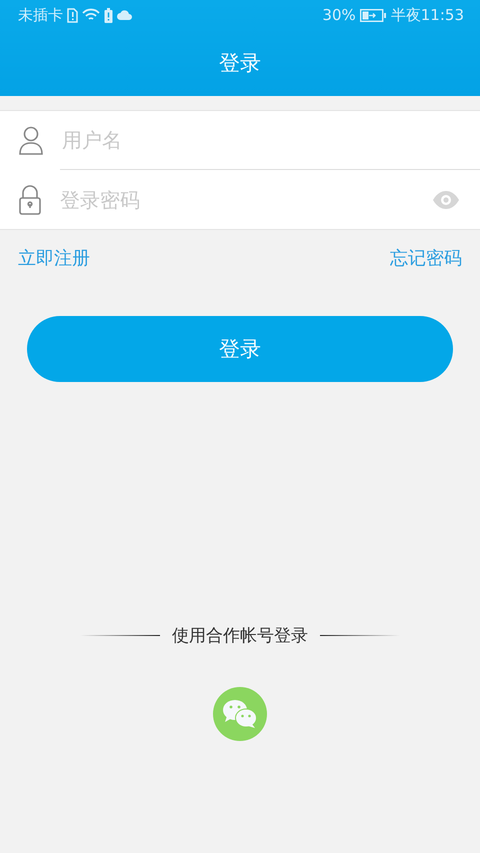 The image size is (480, 853). I want to click on clock-time: 半夜11:53, so click(427, 15).